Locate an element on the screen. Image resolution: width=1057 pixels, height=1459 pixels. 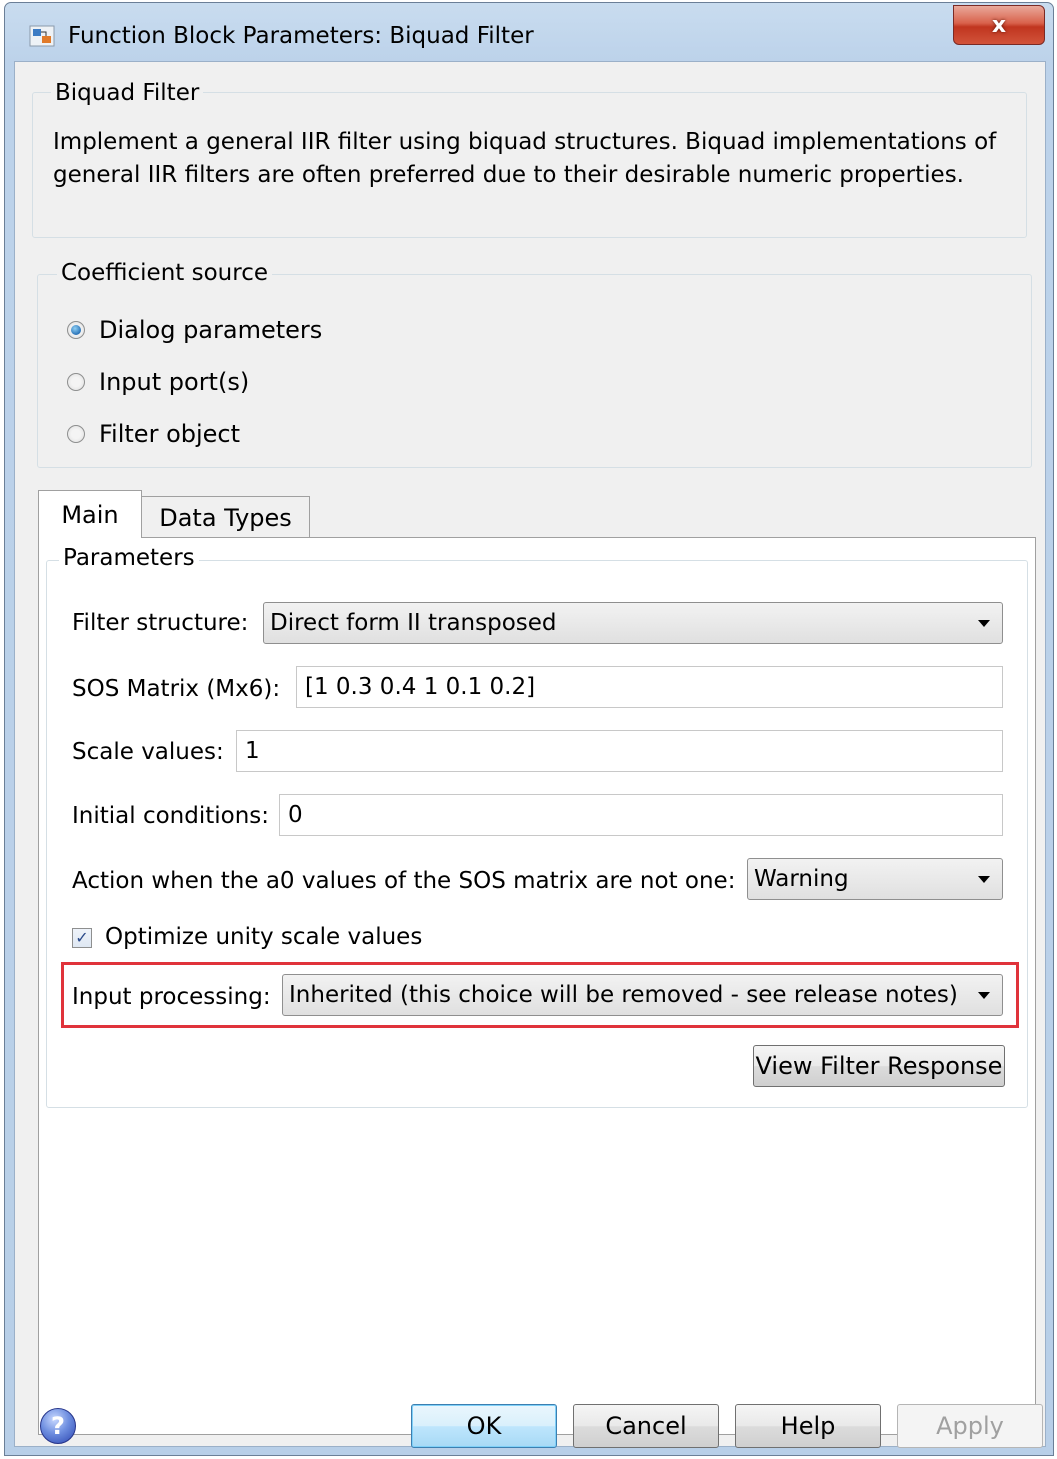
apply-button: Apply is located at coordinates (970, 1426).